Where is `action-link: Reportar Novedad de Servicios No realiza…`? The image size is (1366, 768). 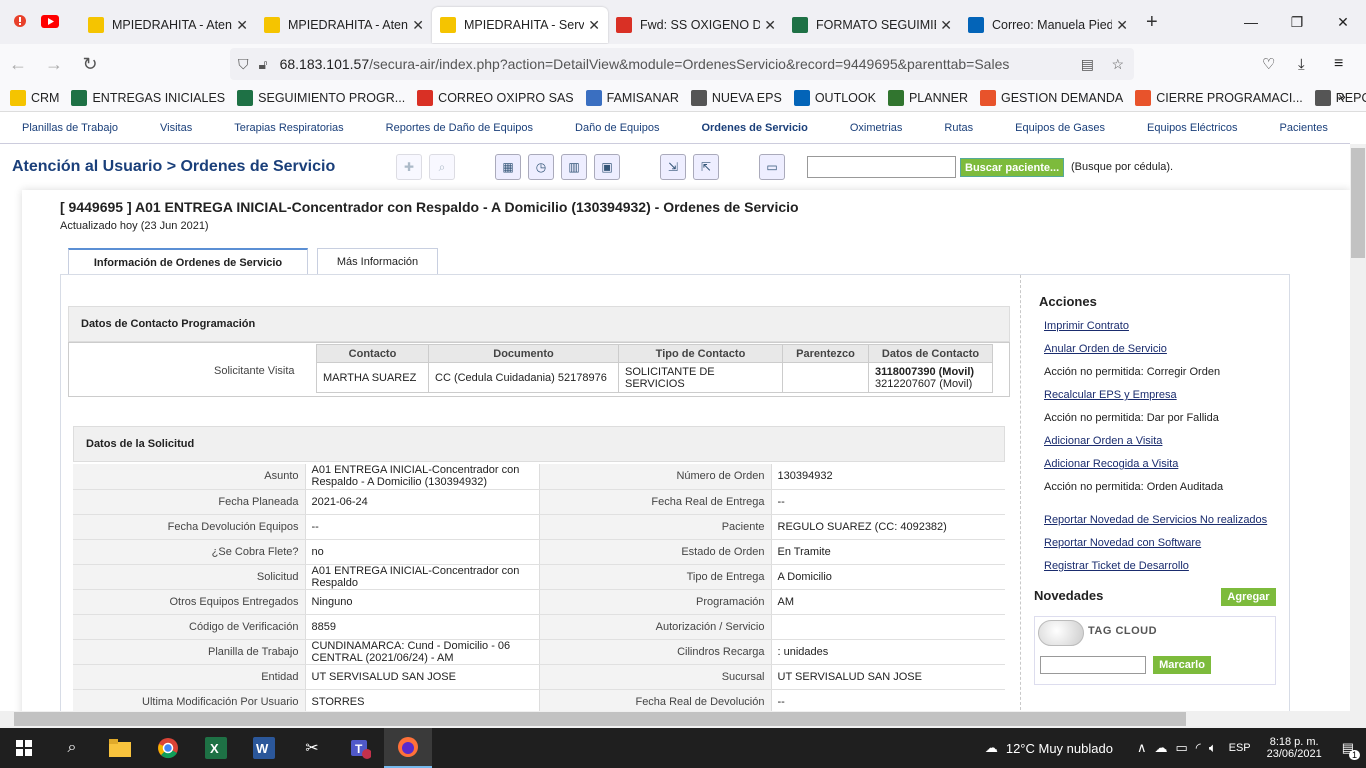
action-link: Reportar Novedad de Servicios No realiza… is located at coordinates (1155, 520).